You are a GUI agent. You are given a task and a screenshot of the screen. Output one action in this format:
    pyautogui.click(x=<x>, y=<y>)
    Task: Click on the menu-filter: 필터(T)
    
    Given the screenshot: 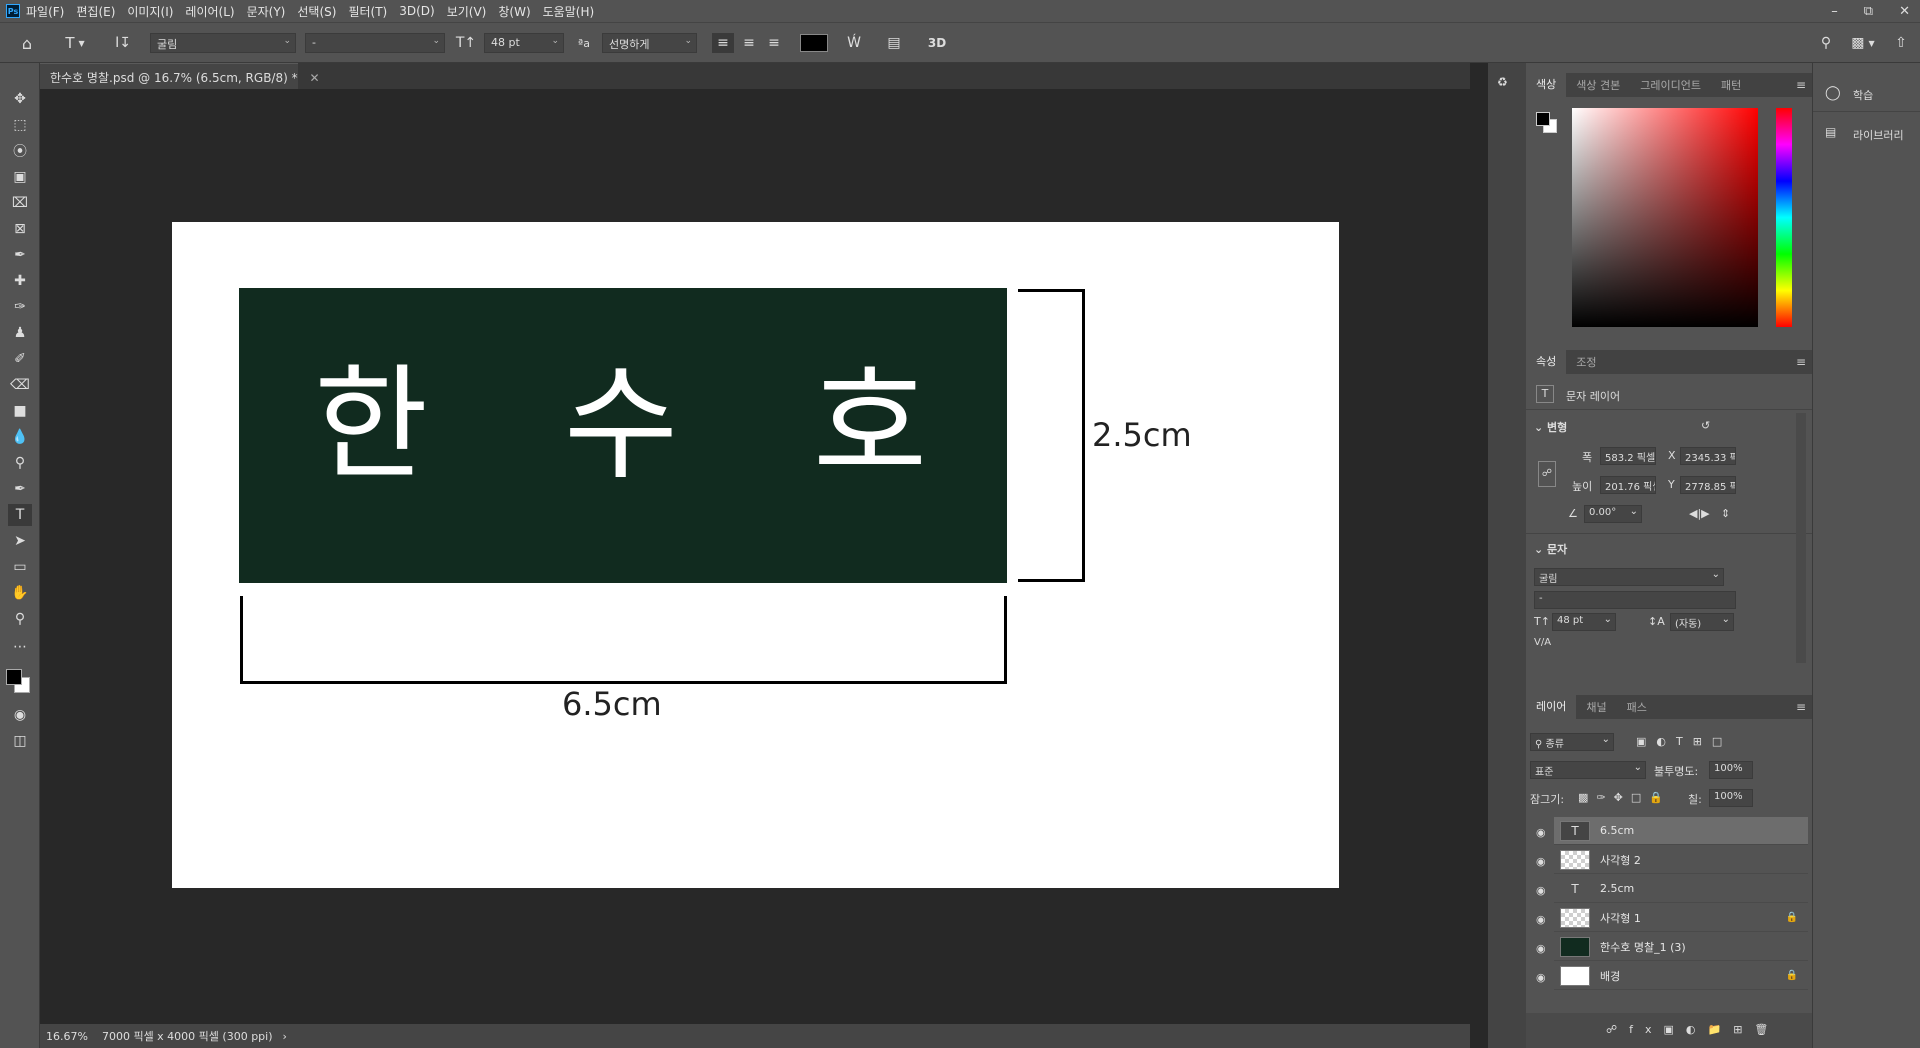 What is the action you would take?
    pyautogui.click(x=367, y=11)
    